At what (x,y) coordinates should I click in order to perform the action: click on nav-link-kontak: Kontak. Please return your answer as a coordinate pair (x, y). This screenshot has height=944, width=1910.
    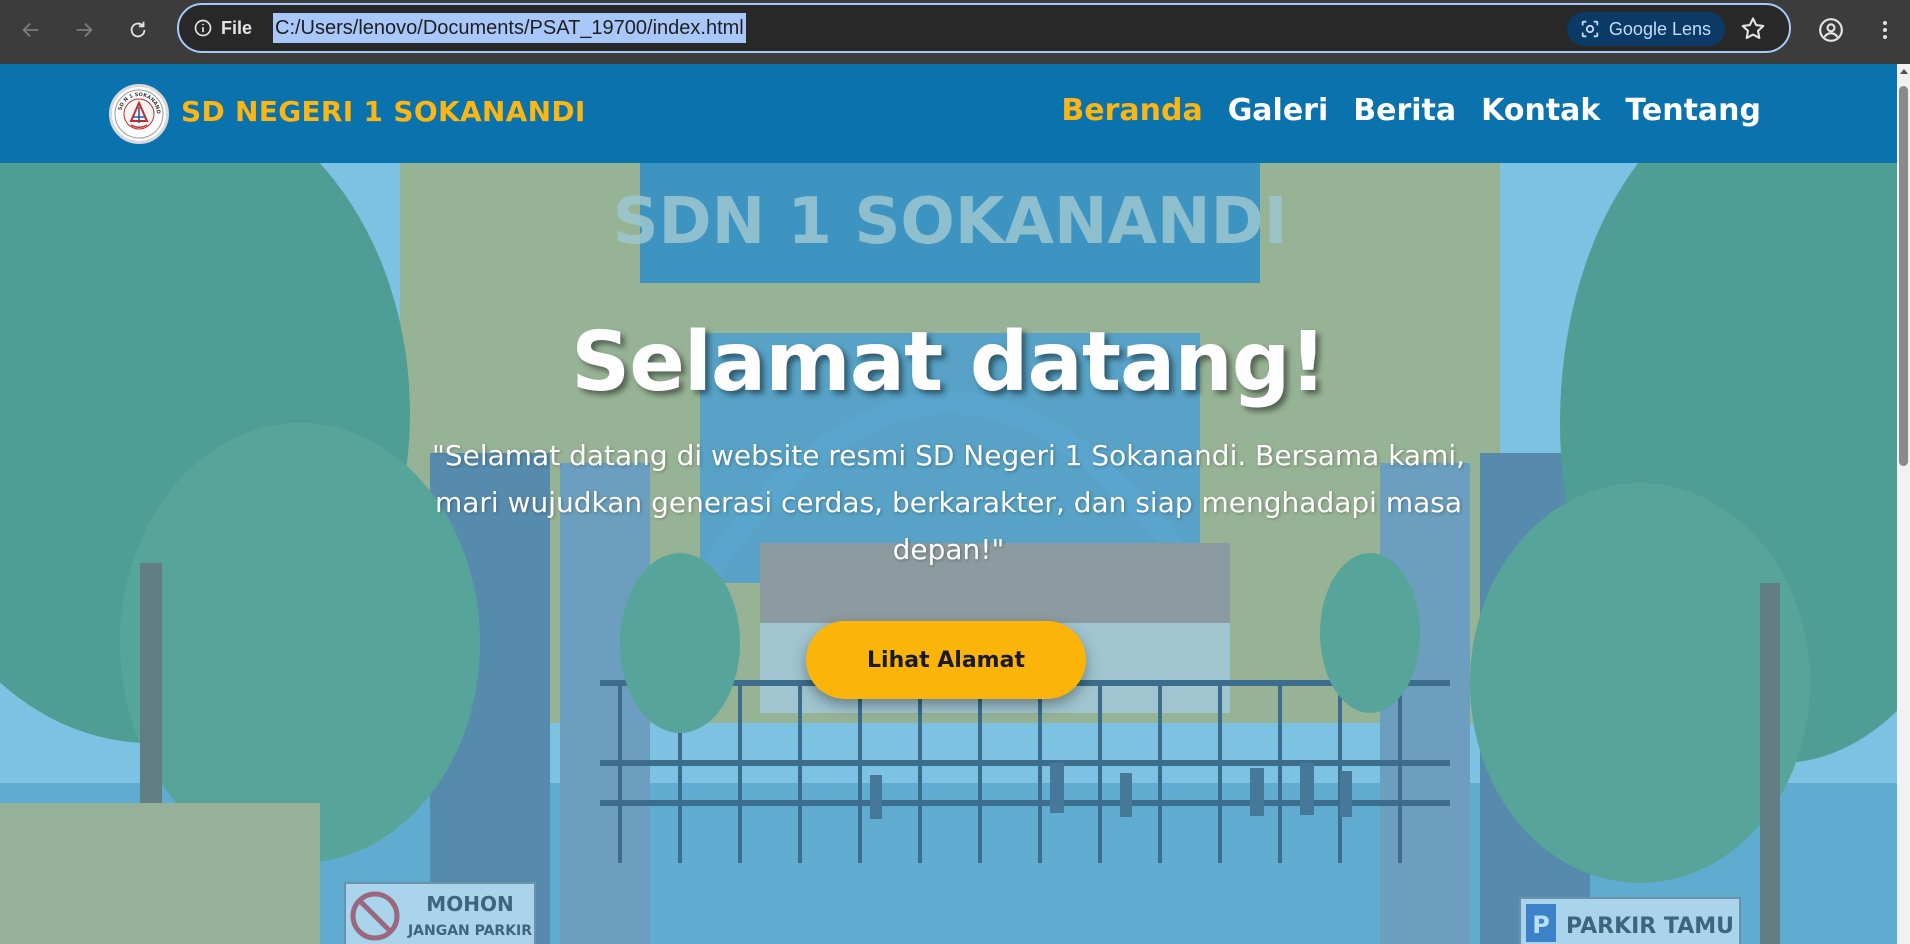
    Looking at the image, I should click on (1540, 110).